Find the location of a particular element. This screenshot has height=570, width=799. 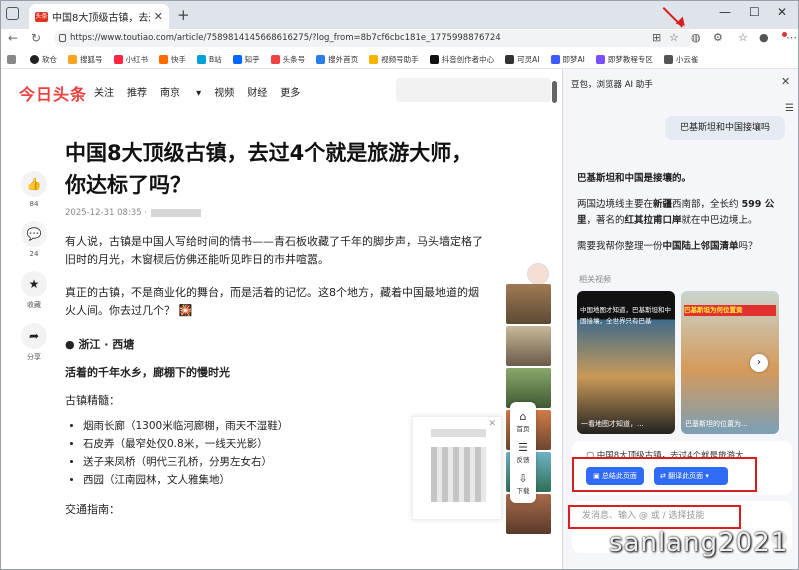

bookmark: B站 is located at coordinates (209, 59).